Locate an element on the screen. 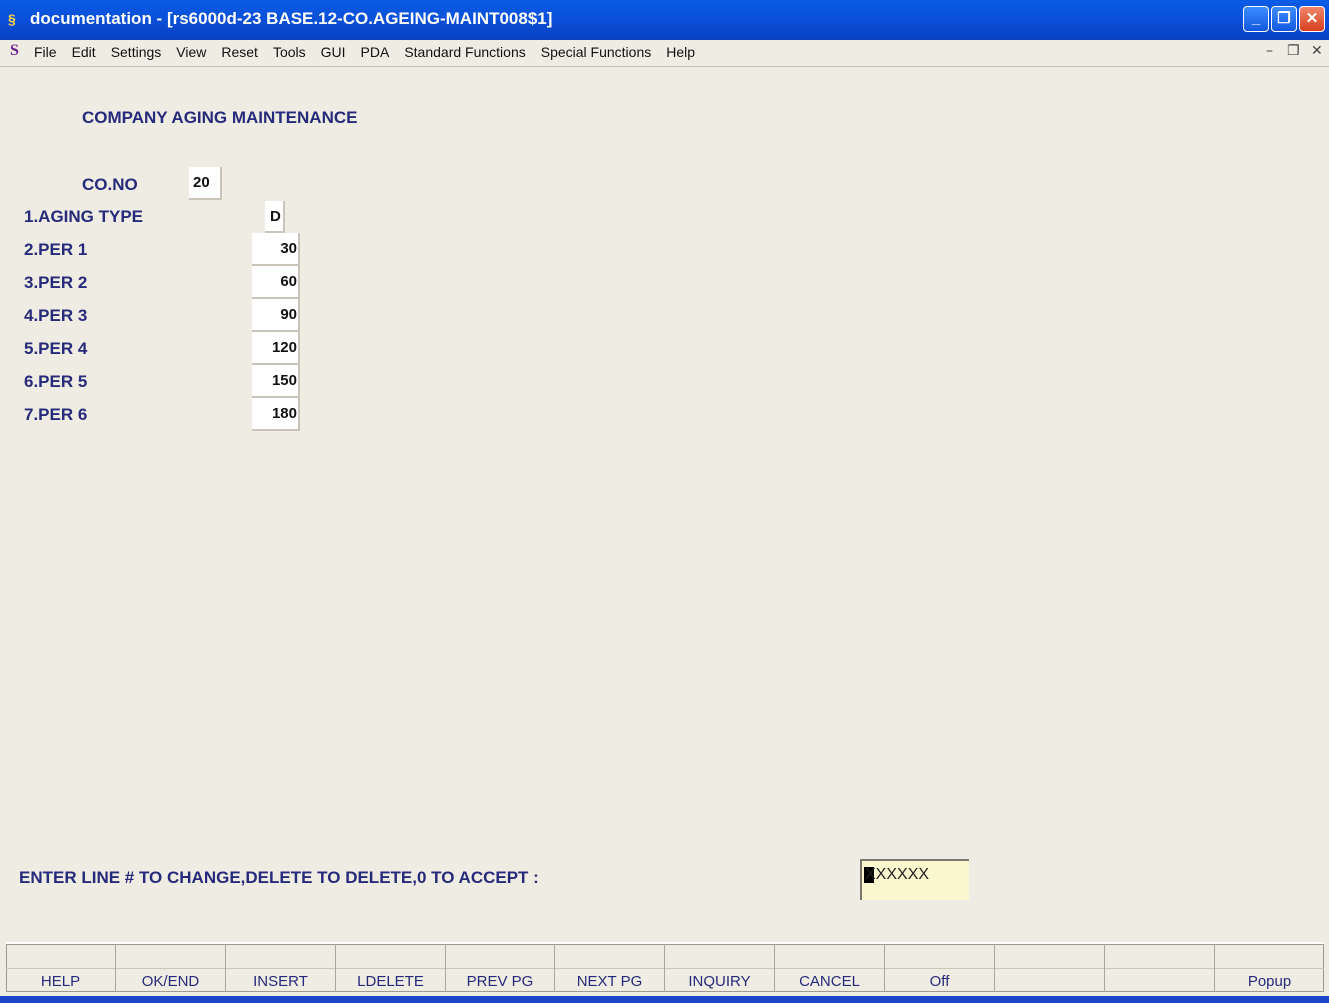 Image resolution: width=1329 pixels, height=1003 pixels. field-label-per-1: 2.PER 1 is located at coordinates (56, 249).